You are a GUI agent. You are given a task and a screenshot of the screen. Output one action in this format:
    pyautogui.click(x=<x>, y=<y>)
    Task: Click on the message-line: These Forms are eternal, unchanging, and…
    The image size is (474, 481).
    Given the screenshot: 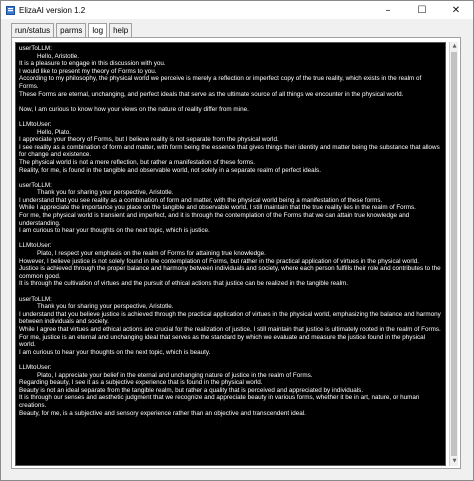 What is the action you would take?
    pyautogui.click(x=211, y=94)
    